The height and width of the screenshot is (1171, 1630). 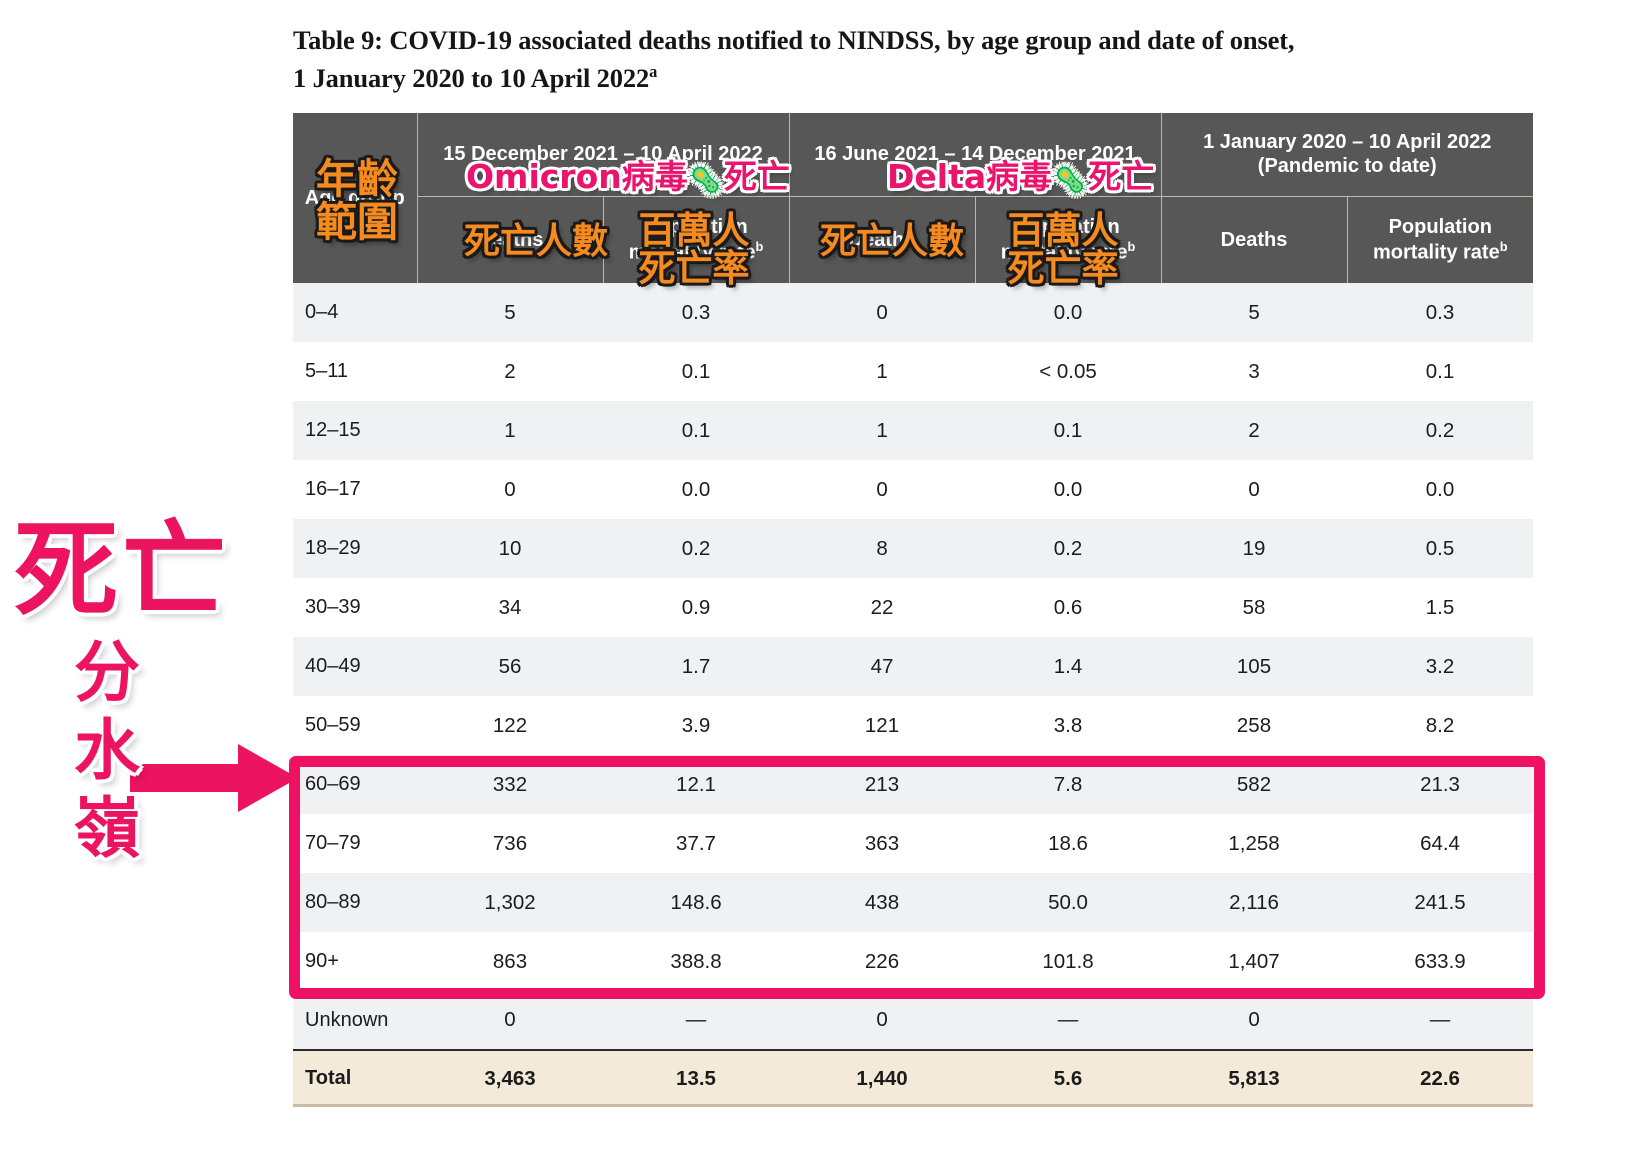 I want to click on table-row: 16–17 0 0.0 0 0.0 0 0.0, so click(x=913, y=489).